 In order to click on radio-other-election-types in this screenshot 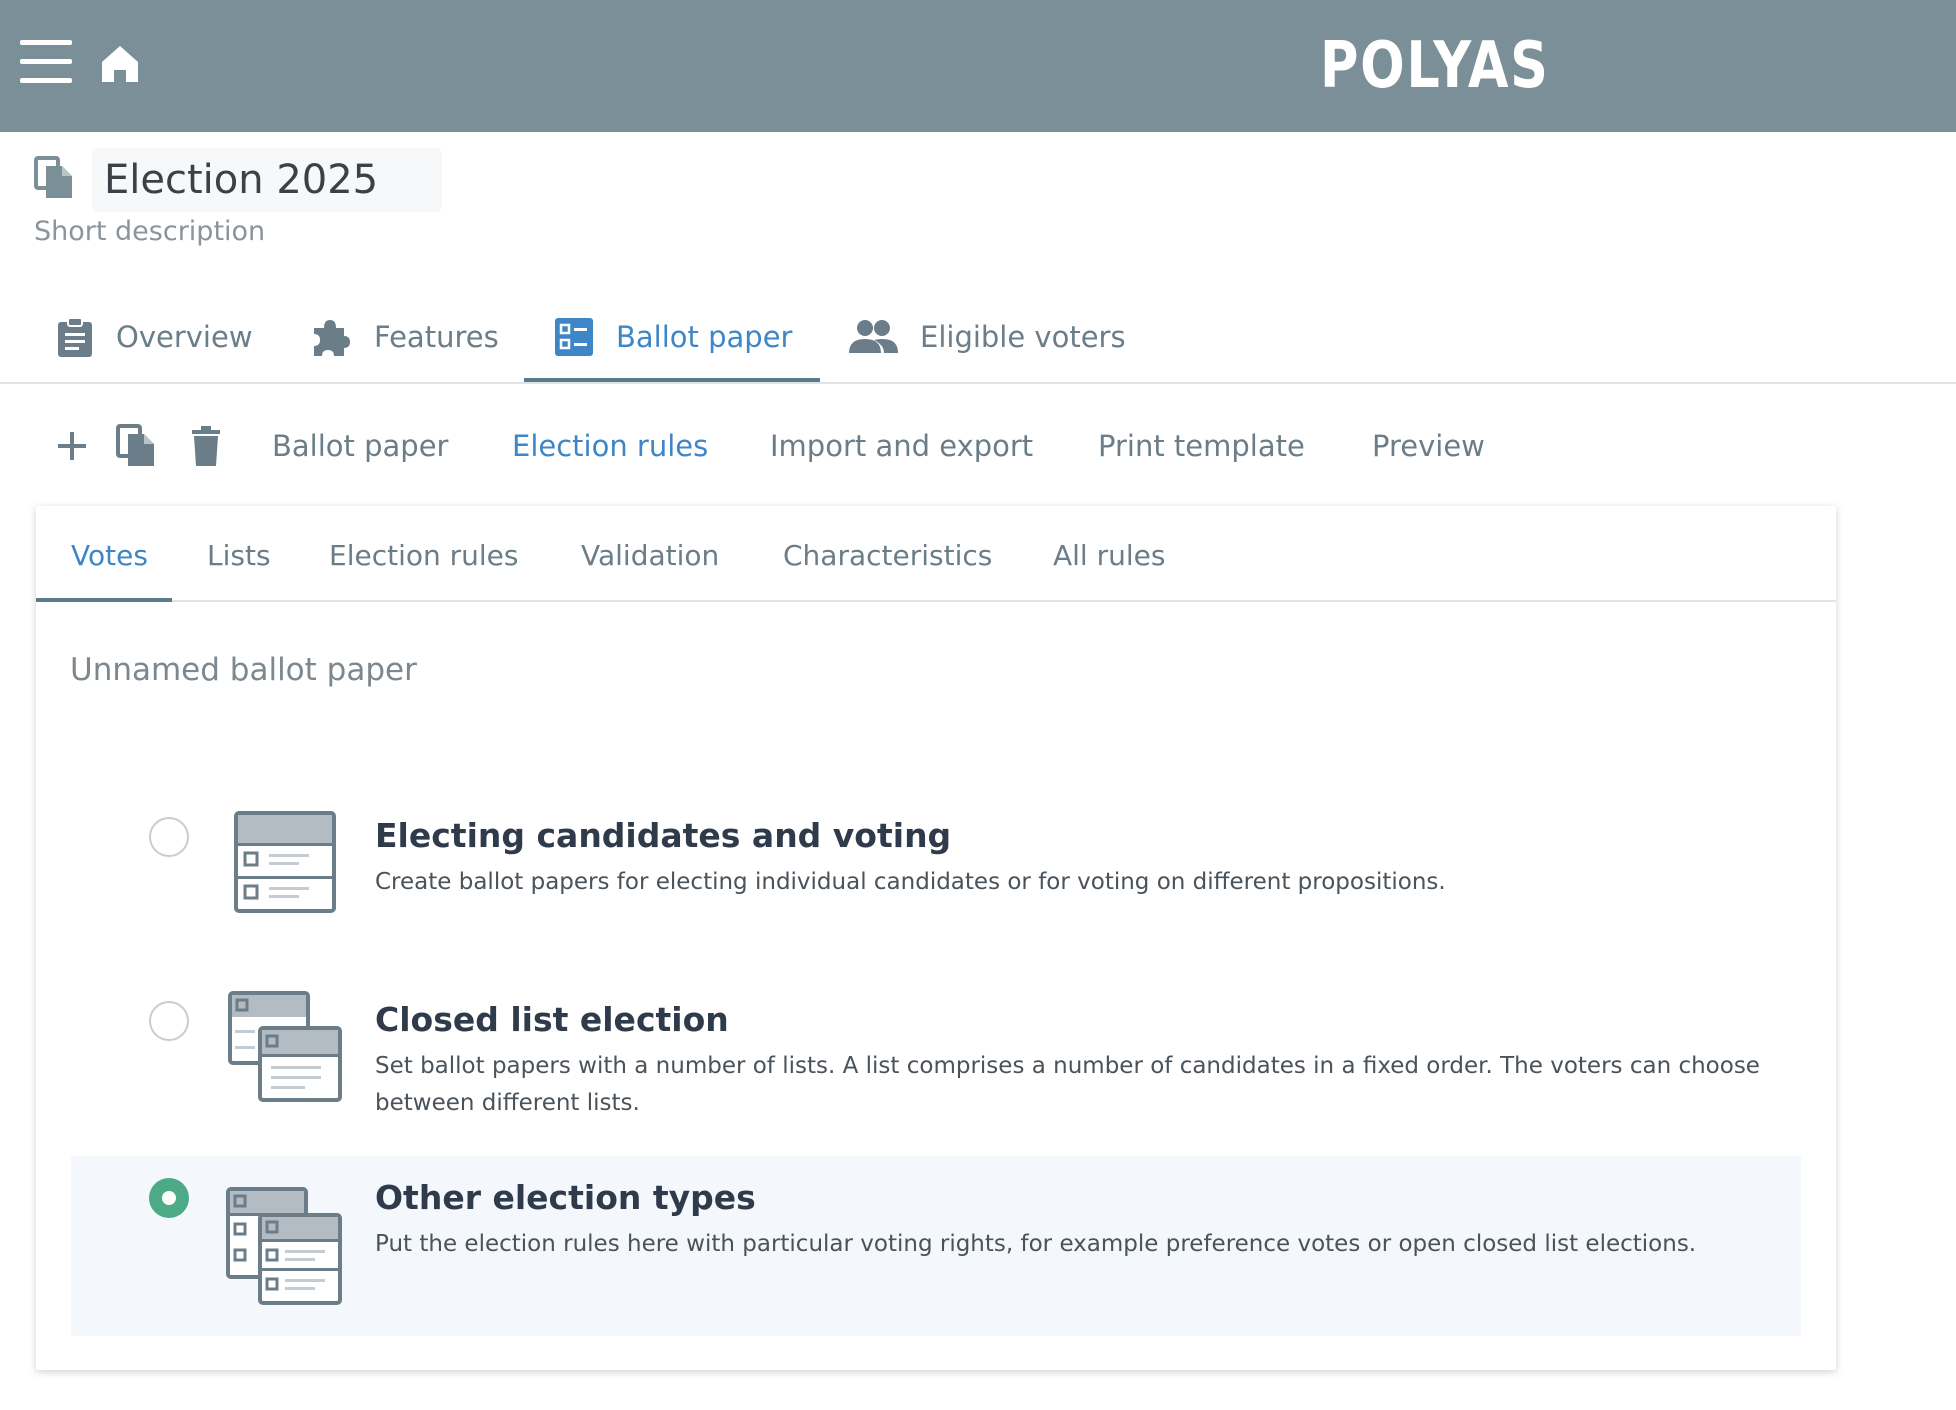, I will do `click(169, 1198)`.